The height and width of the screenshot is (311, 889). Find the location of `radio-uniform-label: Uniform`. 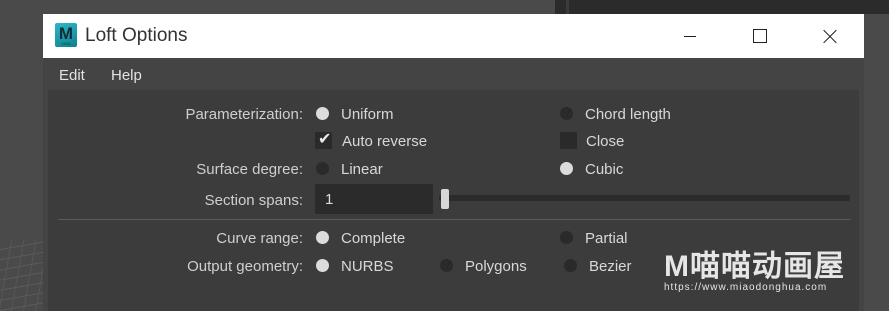

radio-uniform-label: Uniform is located at coordinates (367, 114).